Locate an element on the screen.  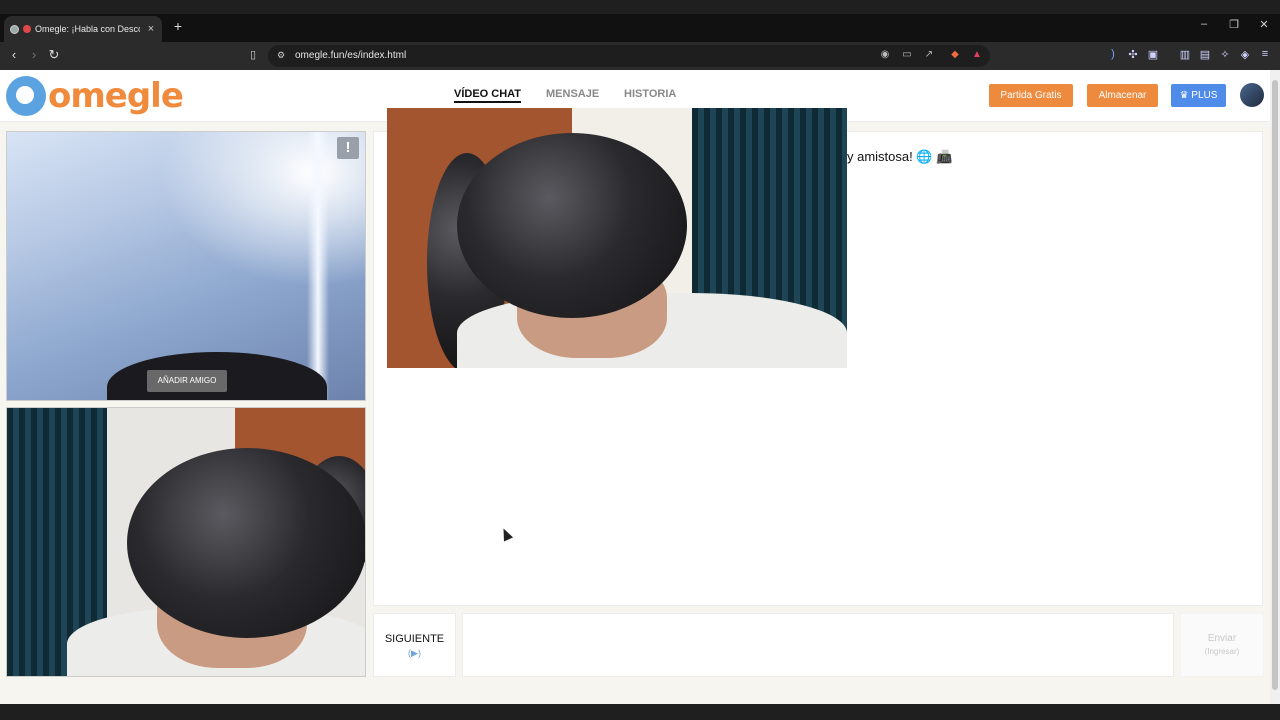
nav-mensaje: MENSAJE is located at coordinates (572, 94).